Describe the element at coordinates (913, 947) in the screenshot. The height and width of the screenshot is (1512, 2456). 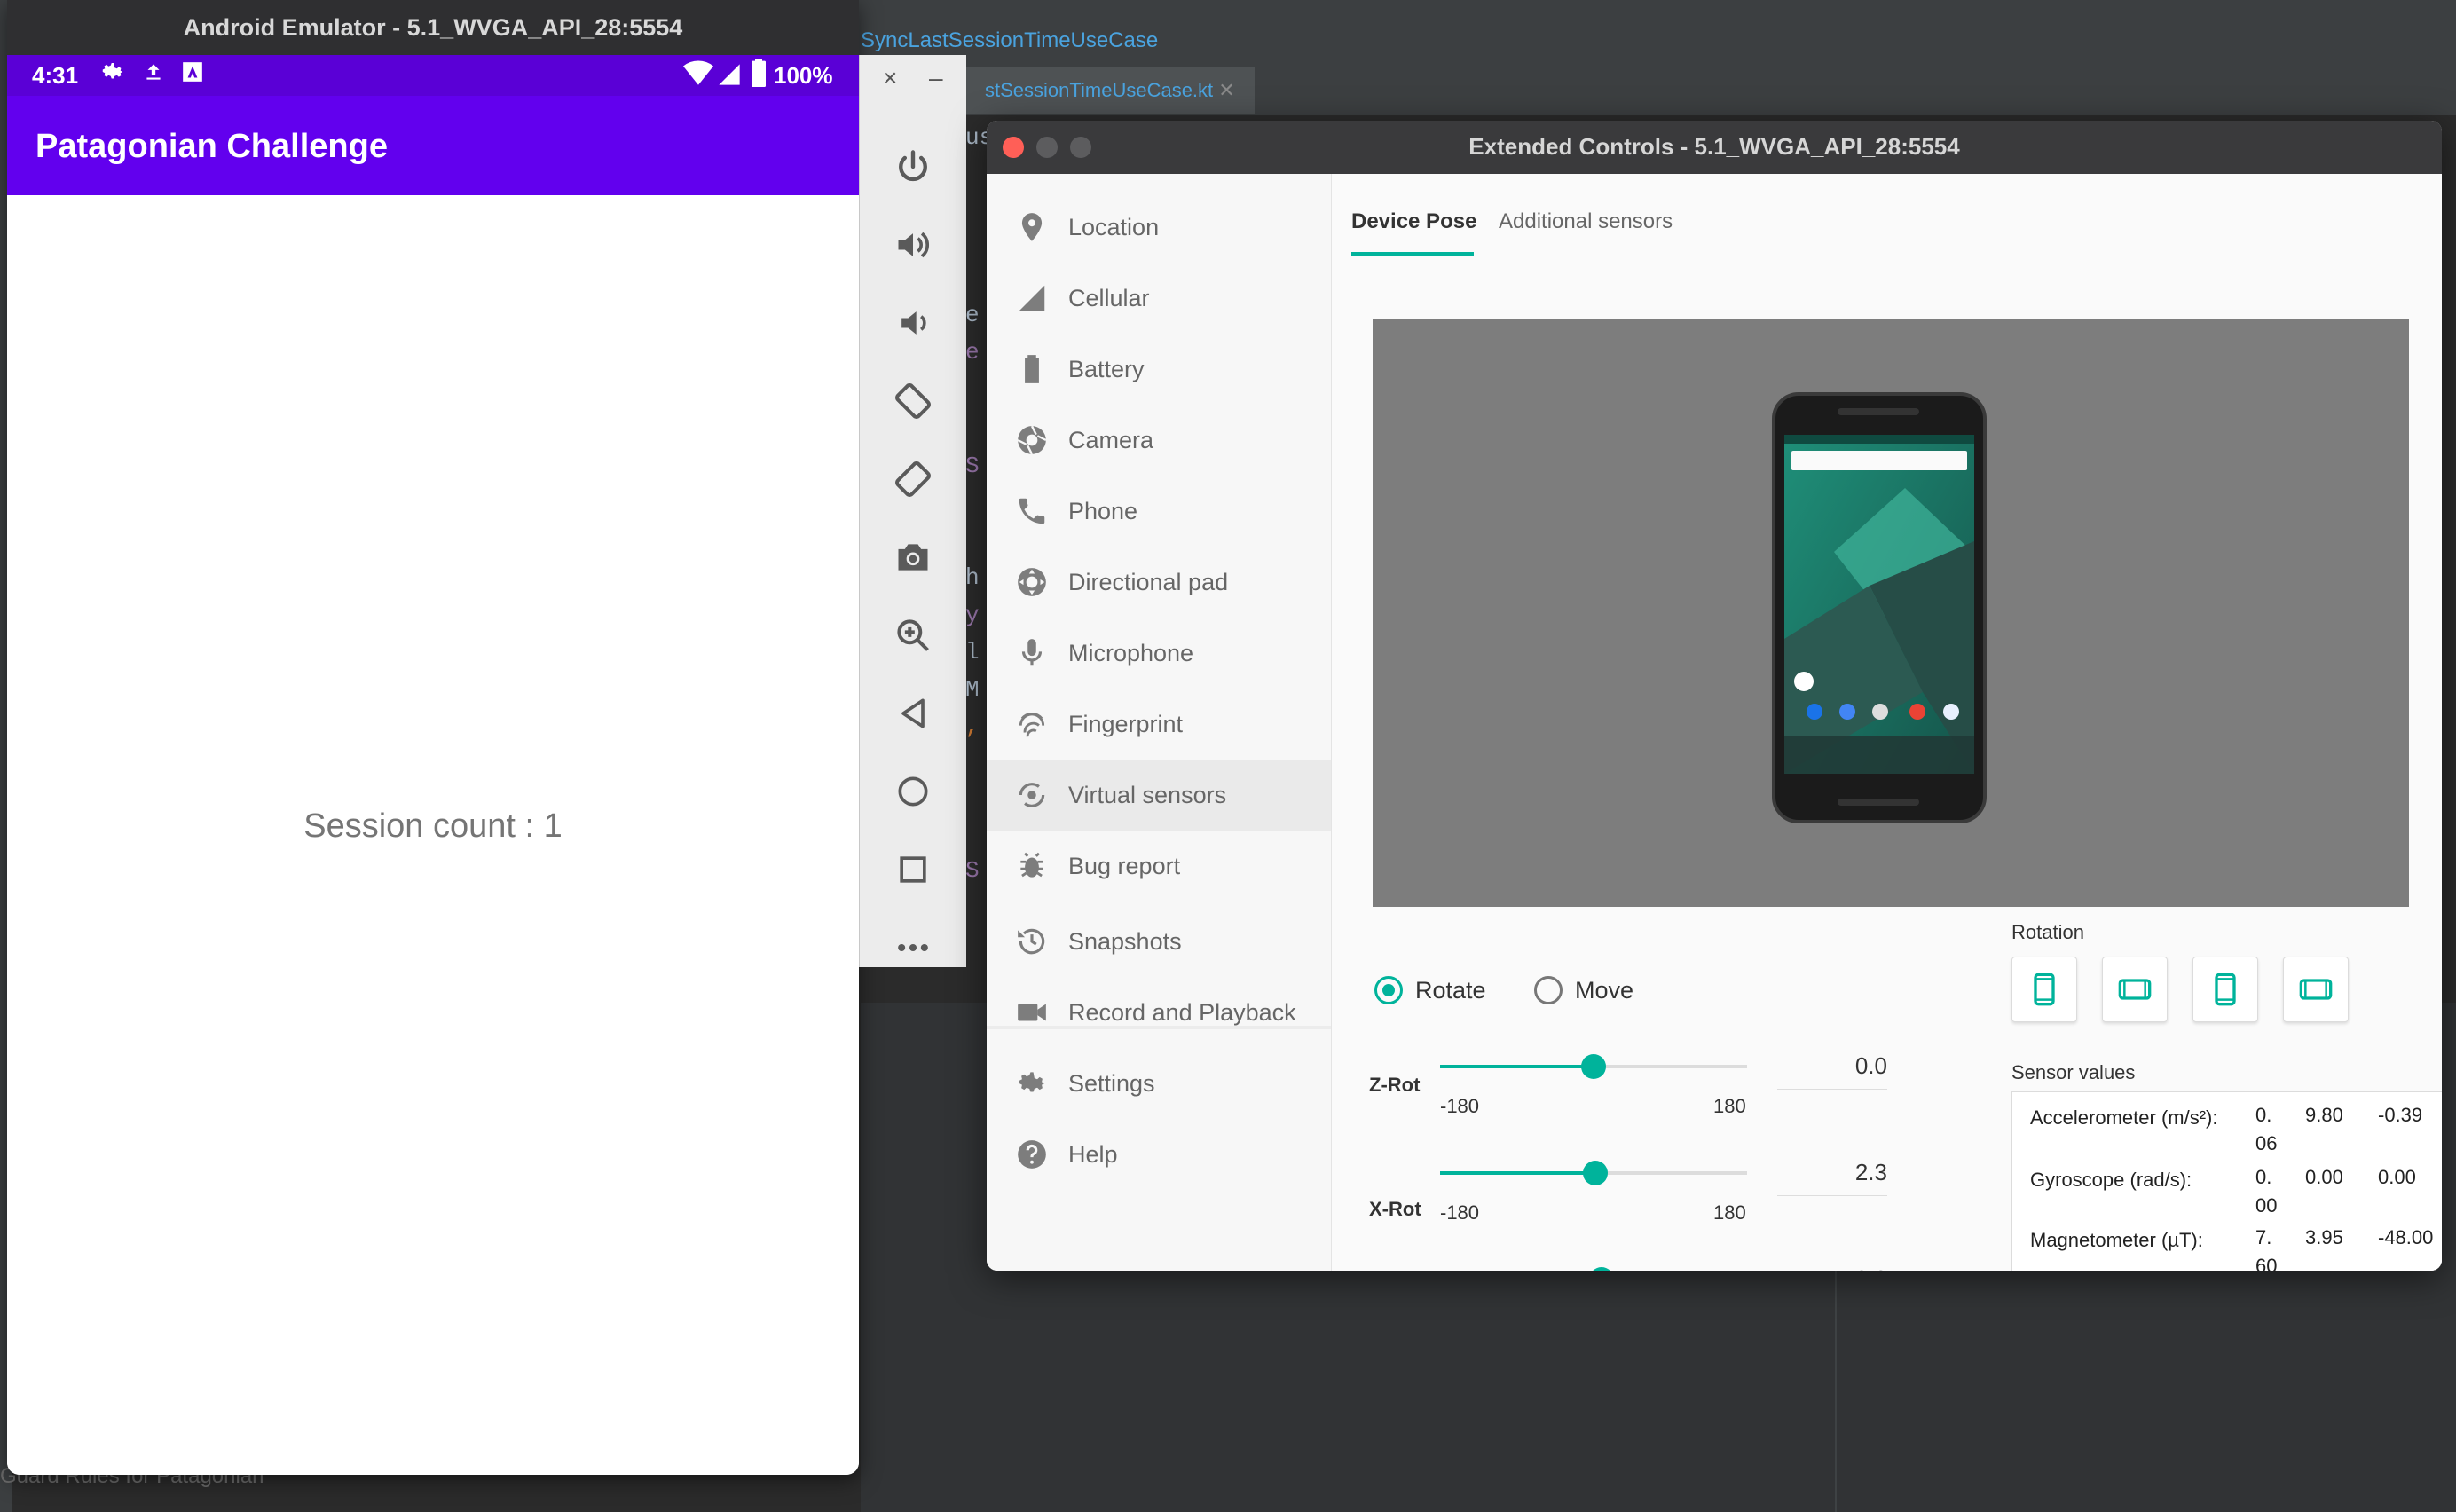
I see `more-button` at that location.